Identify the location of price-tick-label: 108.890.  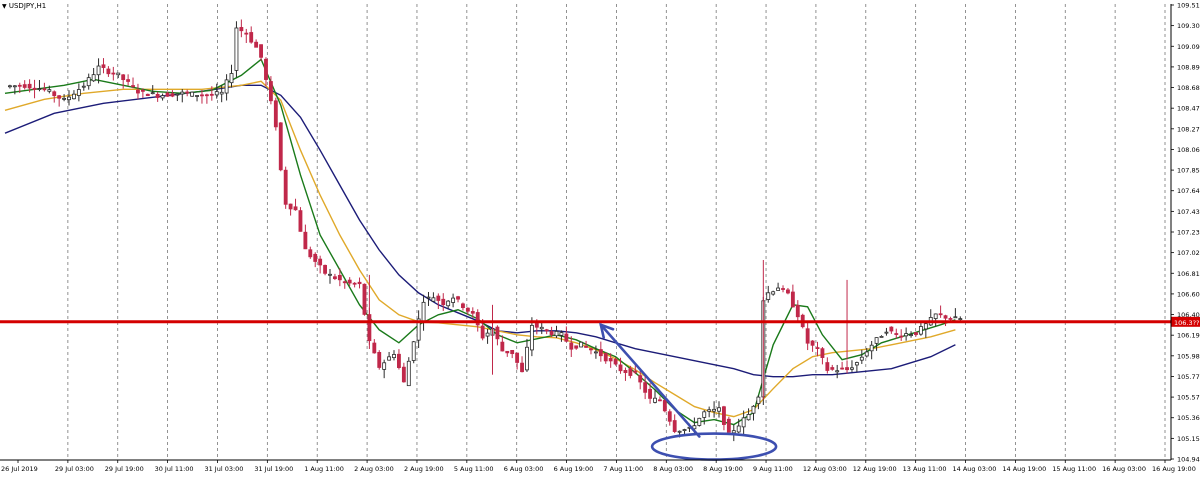
(1188, 67).